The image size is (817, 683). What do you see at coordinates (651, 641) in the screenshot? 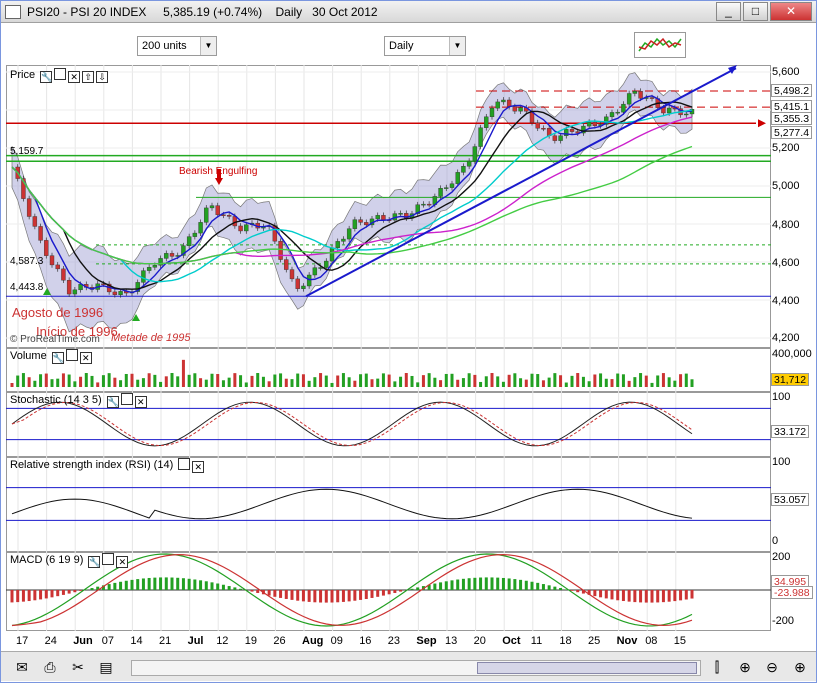
I see `x-axis-tick: 08` at bounding box center [651, 641].